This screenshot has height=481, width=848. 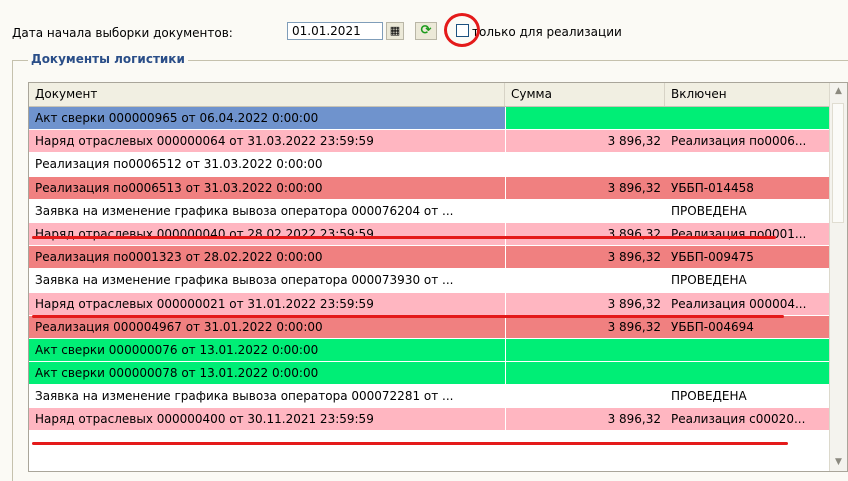 I want to click on scroll-down-icon: ▼, so click(x=838, y=462).